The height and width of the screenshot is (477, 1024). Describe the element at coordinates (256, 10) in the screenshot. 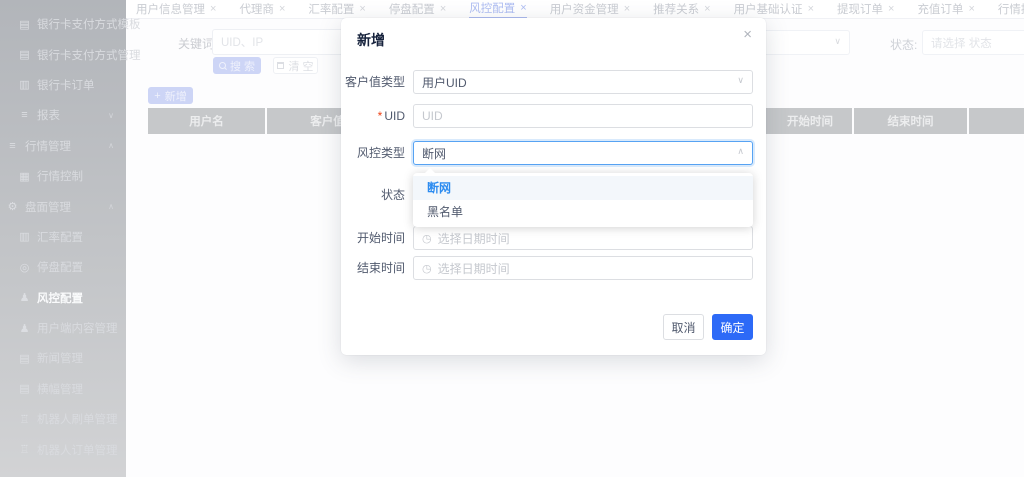

I see `tab-label: 代理商` at that location.